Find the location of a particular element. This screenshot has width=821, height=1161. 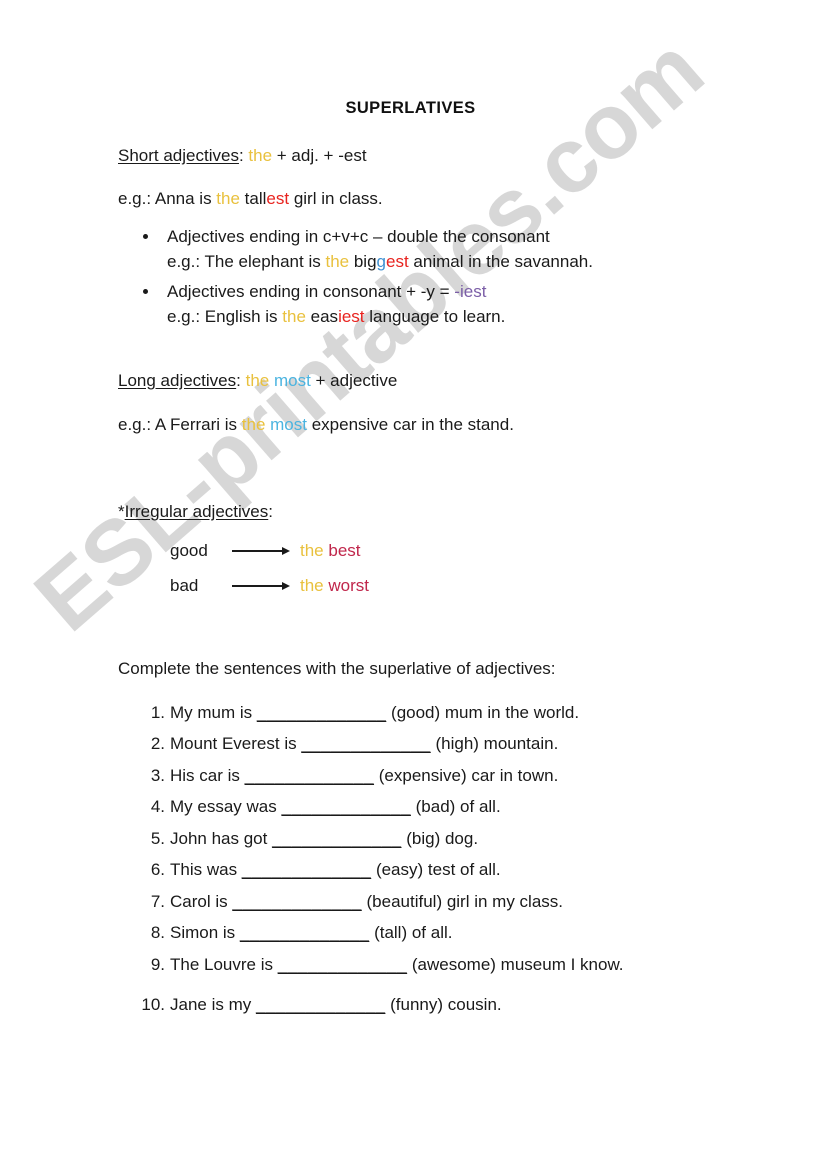

long-adjectives-rule: Long adjectives: the most + adjective is located at coordinates (469, 381).